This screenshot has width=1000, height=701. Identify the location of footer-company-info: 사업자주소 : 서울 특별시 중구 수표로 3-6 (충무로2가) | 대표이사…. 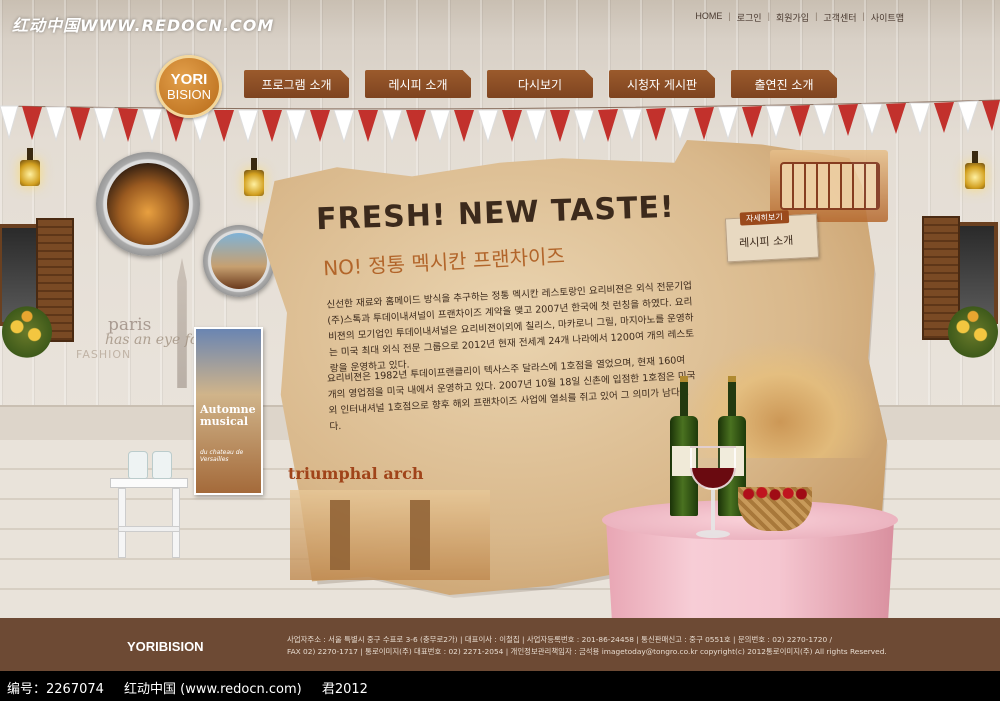
(607, 646).